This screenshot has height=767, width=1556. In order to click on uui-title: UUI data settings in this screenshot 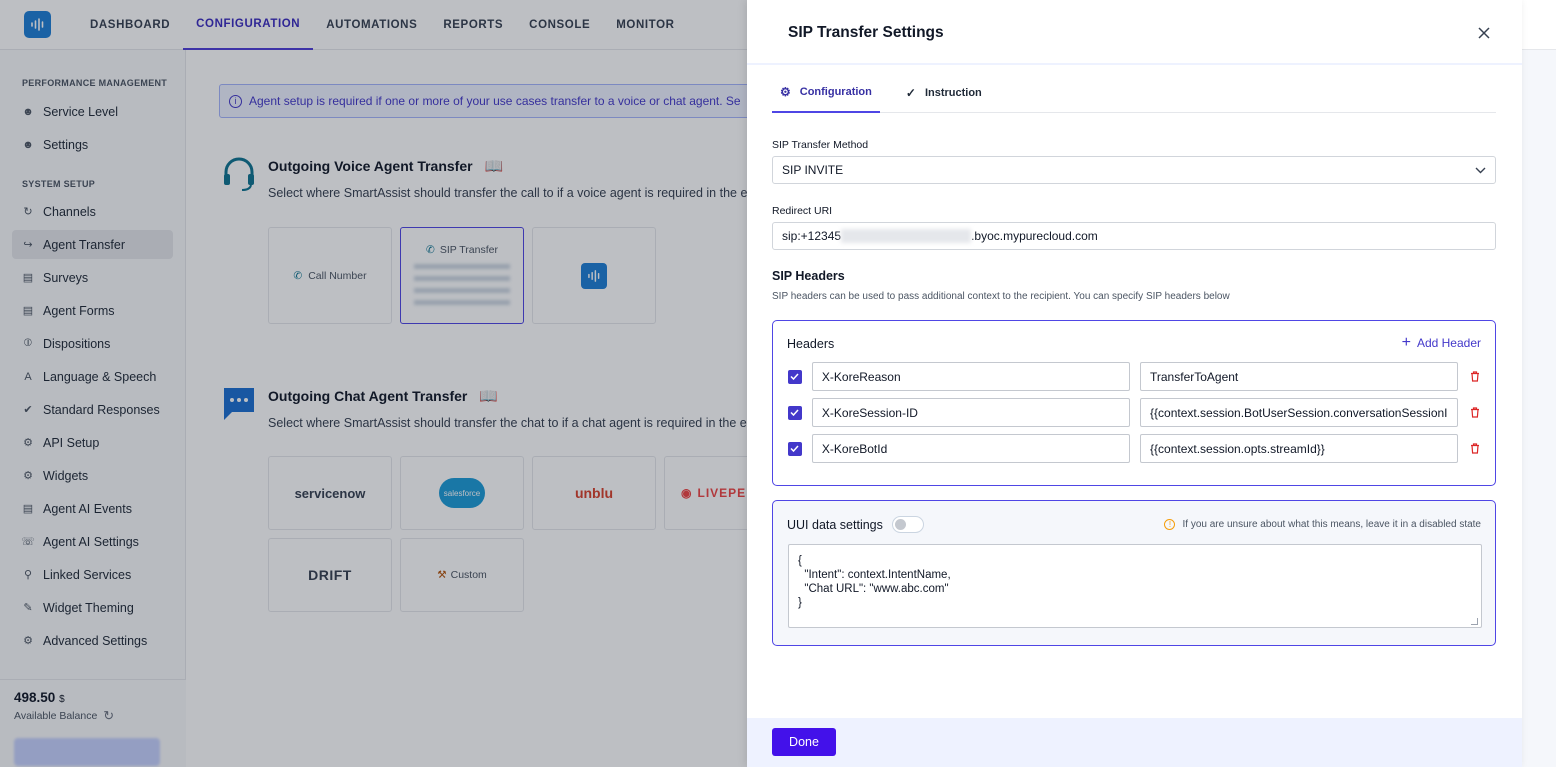, I will do `click(835, 525)`.